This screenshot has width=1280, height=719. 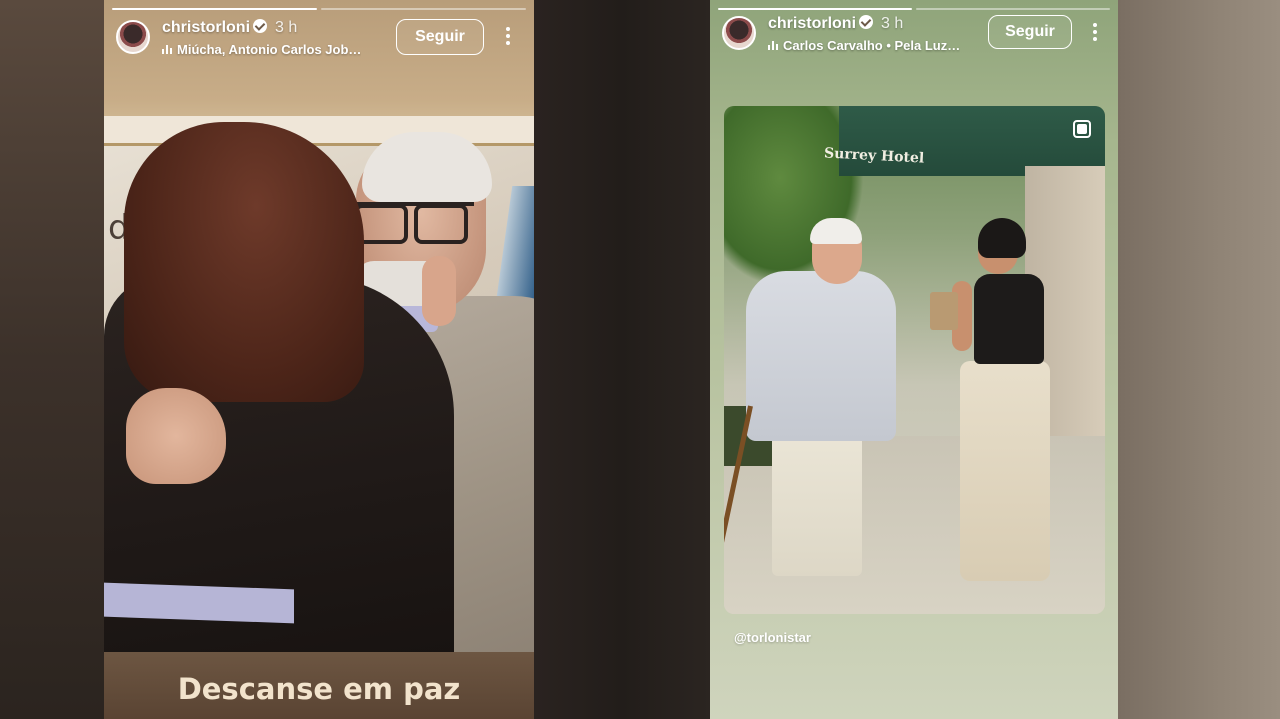 What do you see at coordinates (52, 359) in the screenshot?
I see `background-left` at bounding box center [52, 359].